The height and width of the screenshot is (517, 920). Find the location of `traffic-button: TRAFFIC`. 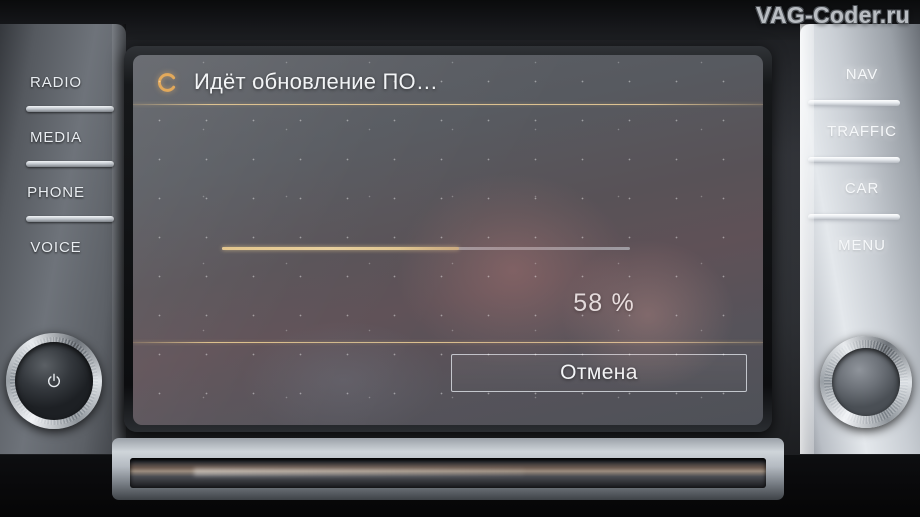

traffic-button: TRAFFIC is located at coordinates (862, 131).